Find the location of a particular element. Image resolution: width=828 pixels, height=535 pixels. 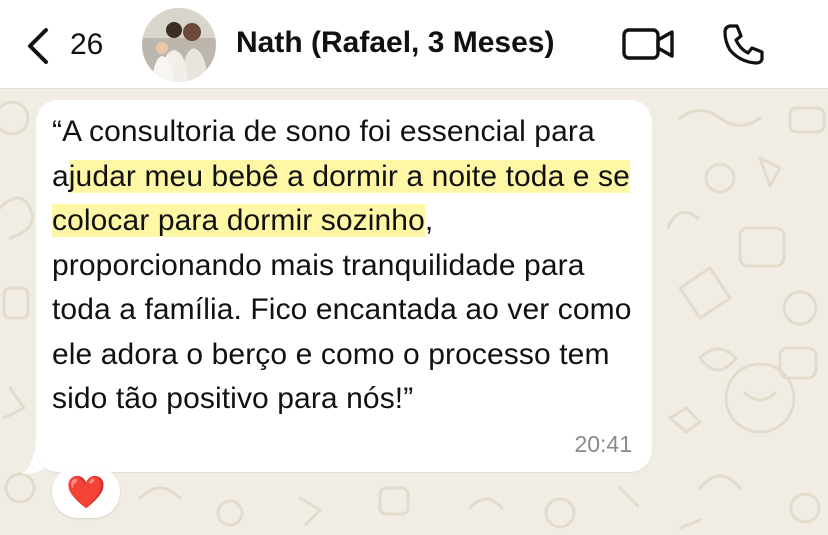

message-timestamp: 20:41 is located at coordinates (603, 444).